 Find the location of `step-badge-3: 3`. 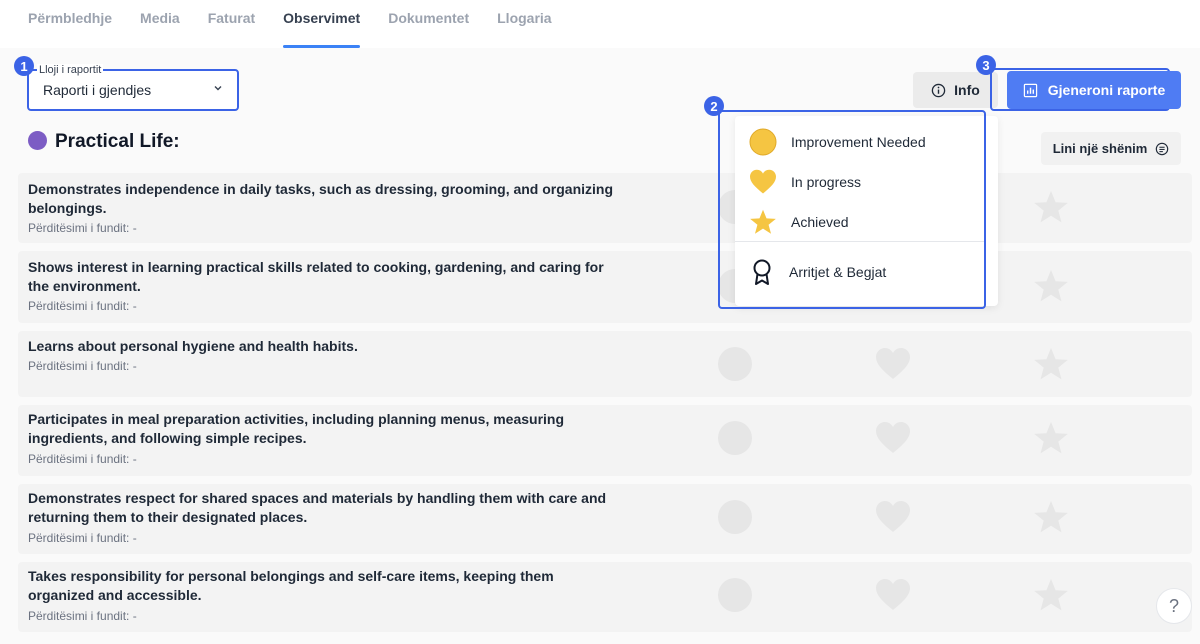

step-badge-3: 3 is located at coordinates (986, 65).